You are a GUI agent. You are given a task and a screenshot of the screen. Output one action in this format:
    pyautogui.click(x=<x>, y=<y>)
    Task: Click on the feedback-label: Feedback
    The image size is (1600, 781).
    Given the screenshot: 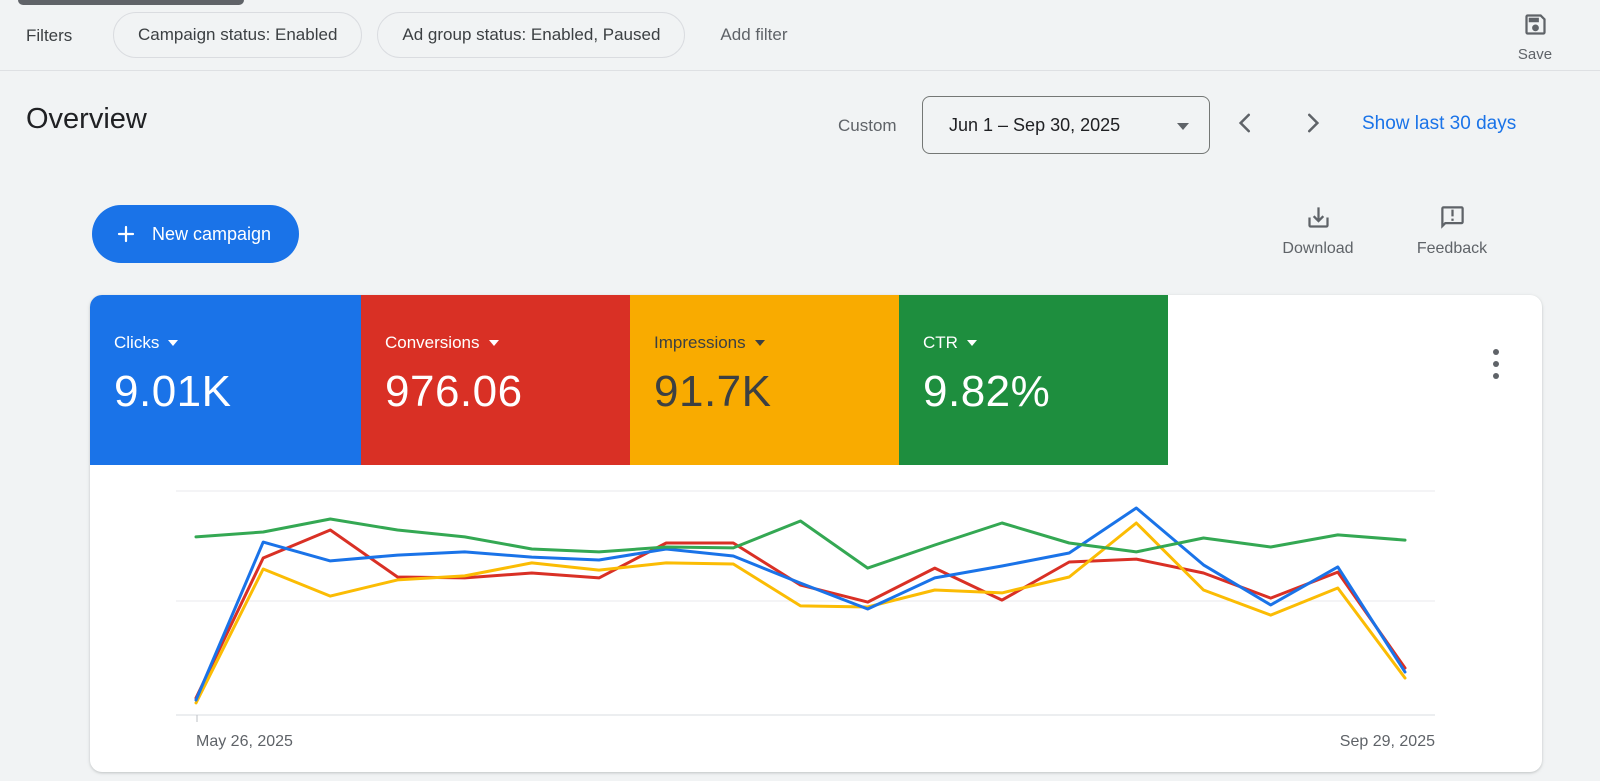 What is the action you would take?
    pyautogui.click(x=1452, y=248)
    